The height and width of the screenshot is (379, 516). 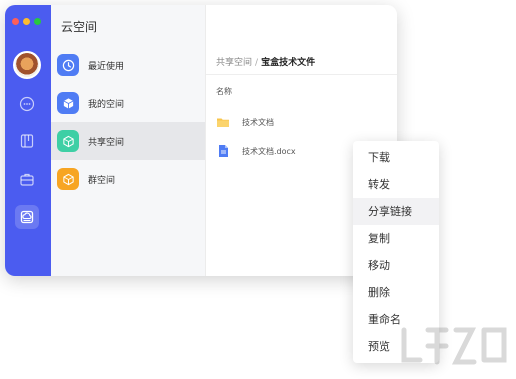 What do you see at coordinates (106, 66) in the screenshot?
I see `nav-item-label: 最近使用` at bounding box center [106, 66].